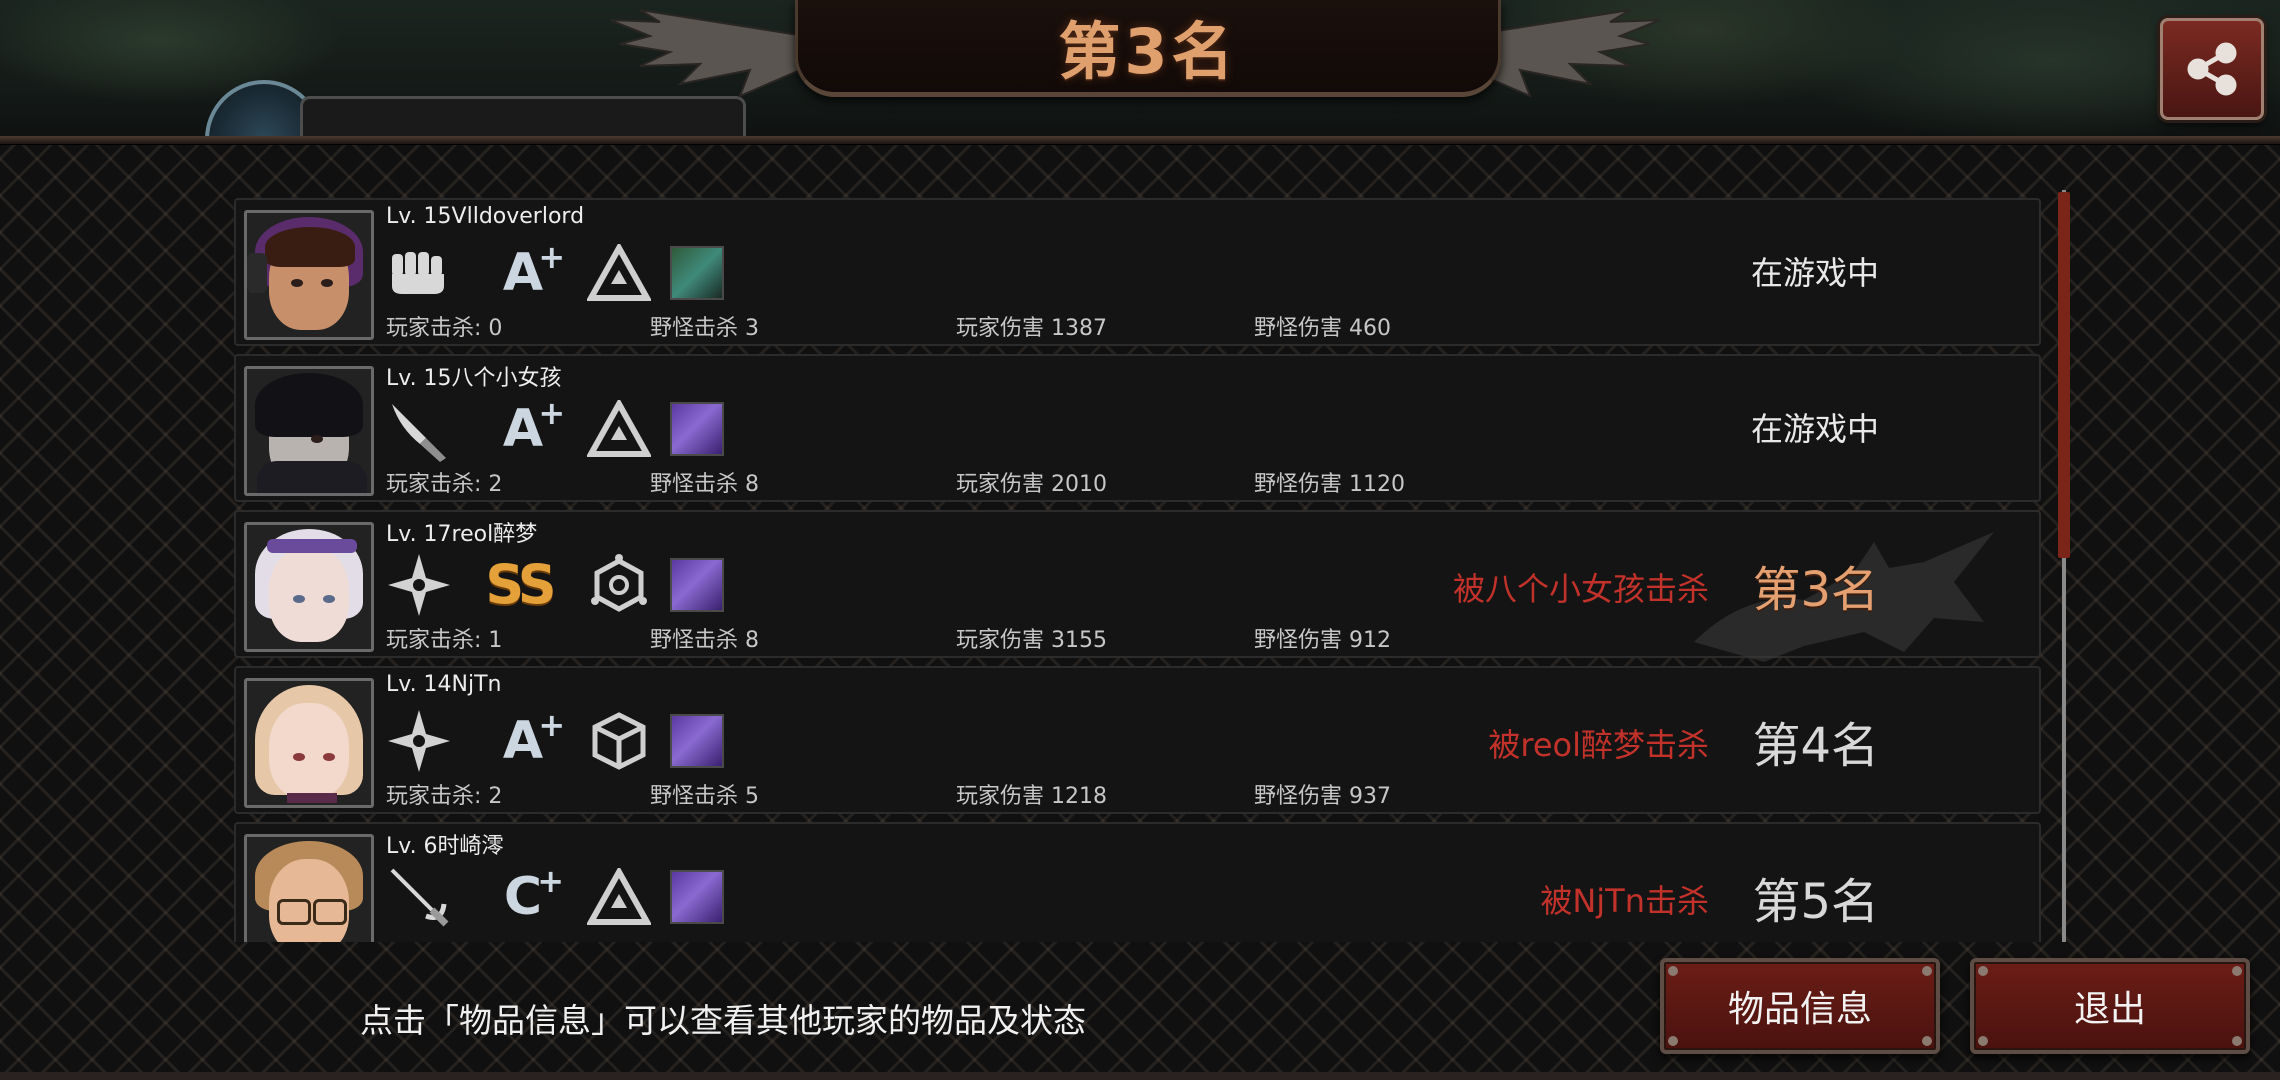 This screenshot has width=2280, height=1080. What do you see at coordinates (1031, 796) in the screenshot?
I see `player-damage: 玩家伤害 1218` at bounding box center [1031, 796].